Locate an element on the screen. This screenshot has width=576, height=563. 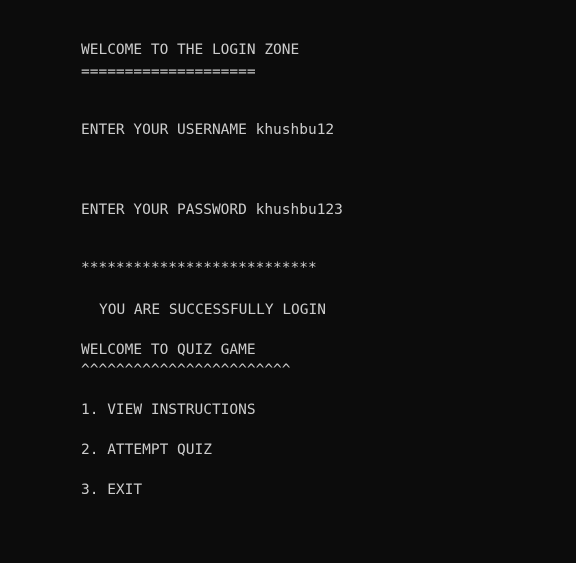
quiz-title-underline: ^^^^^^^^^^^^^^^^^^^^^^^^ is located at coordinates (186, 370).